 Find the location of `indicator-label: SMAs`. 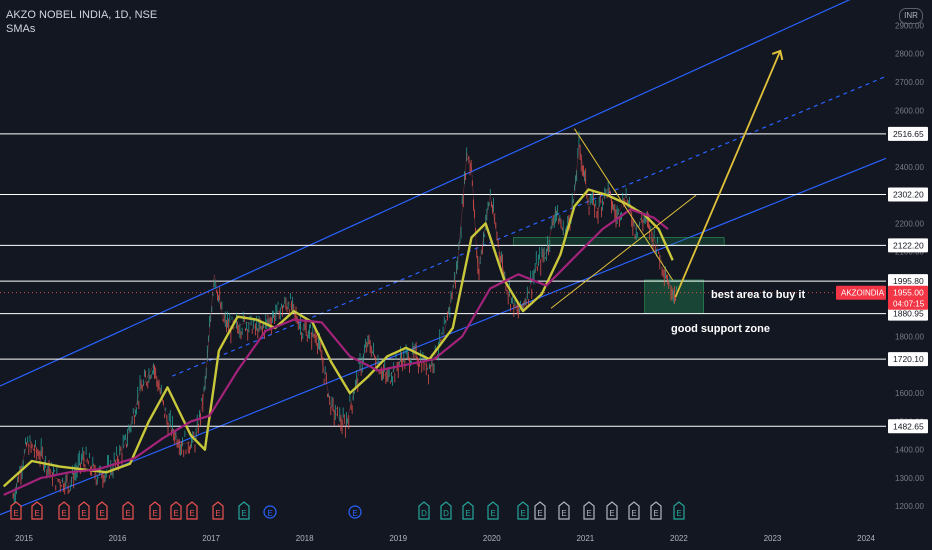

indicator-label: SMAs is located at coordinates (81, 29).